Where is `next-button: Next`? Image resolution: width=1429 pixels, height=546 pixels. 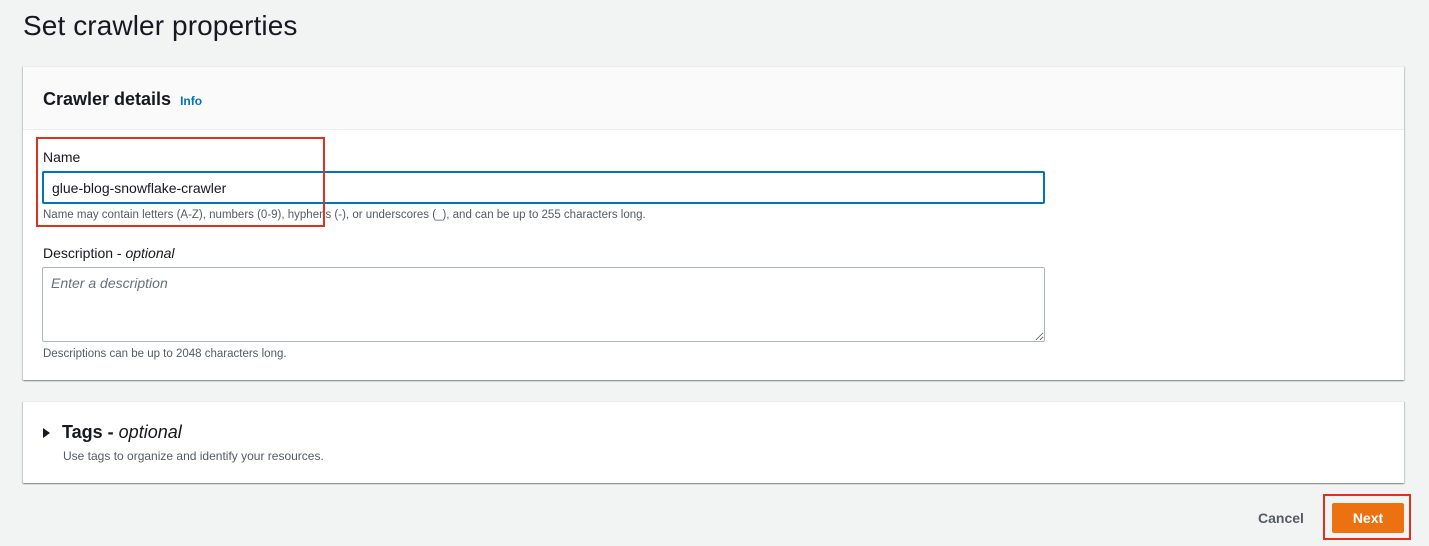 next-button: Next is located at coordinates (1368, 518).